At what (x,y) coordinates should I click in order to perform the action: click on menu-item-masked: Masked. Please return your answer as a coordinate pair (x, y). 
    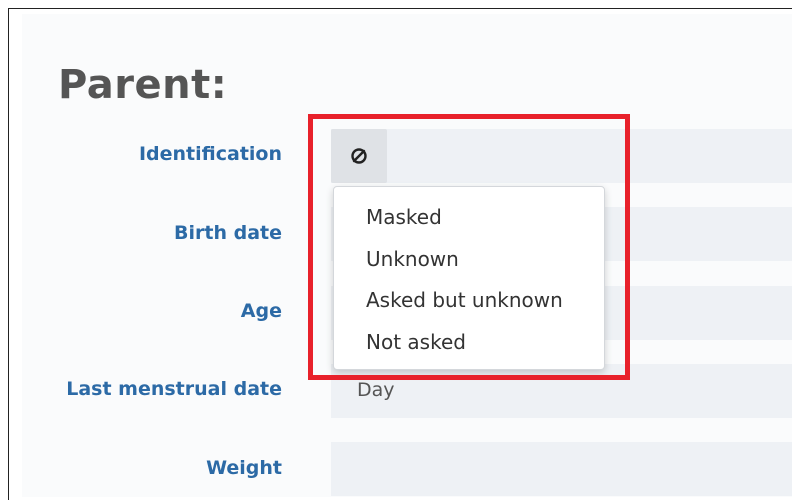
    Looking at the image, I should click on (404, 217).